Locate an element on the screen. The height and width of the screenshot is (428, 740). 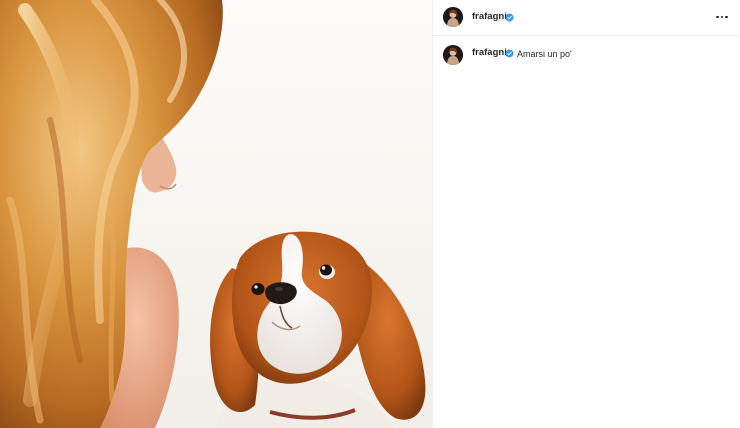
post-author-username: frafagni is located at coordinates (489, 17).